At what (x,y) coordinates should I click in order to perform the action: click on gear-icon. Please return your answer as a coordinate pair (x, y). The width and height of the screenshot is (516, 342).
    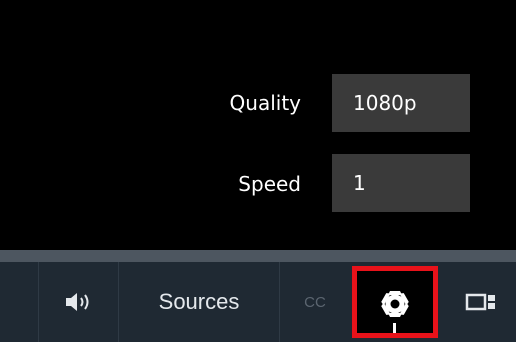
    Looking at the image, I should click on (395, 312).